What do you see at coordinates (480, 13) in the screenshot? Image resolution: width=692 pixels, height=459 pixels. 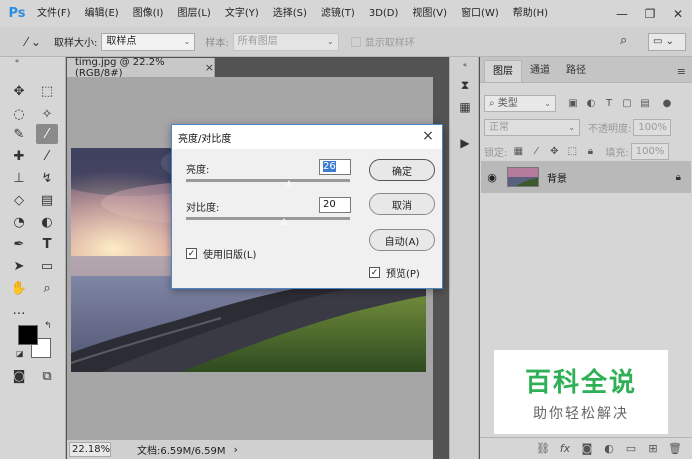 I see `menu-window: 窗口(W)` at bounding box center [480, 13].